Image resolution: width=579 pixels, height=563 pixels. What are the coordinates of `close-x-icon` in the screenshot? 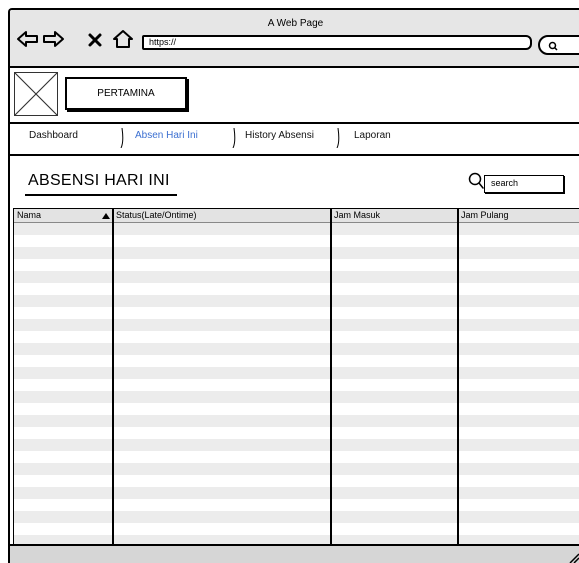 It's located at (95, 39).